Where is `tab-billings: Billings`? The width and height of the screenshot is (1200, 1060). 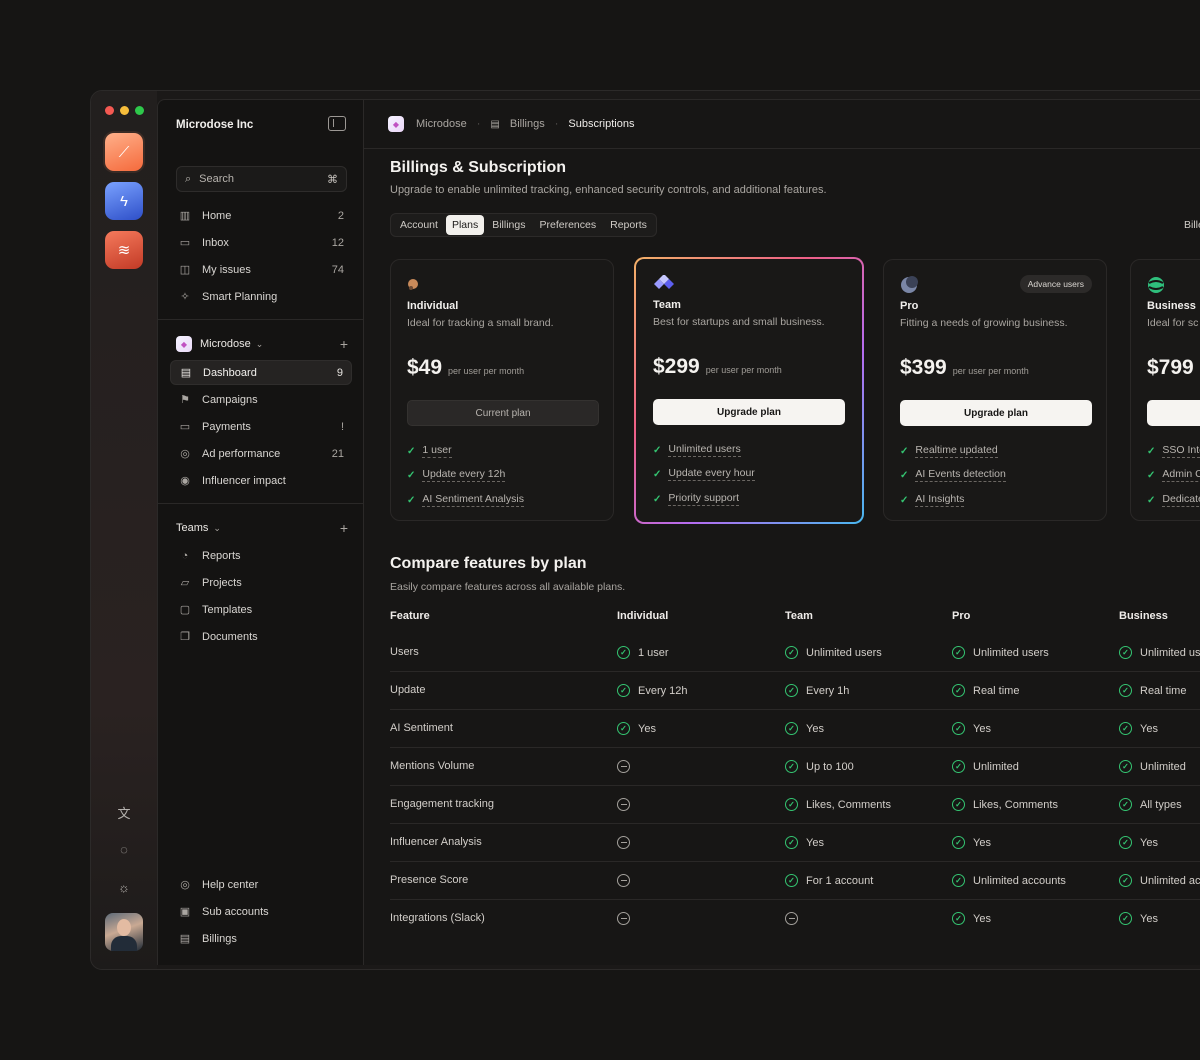
tab-billings: Billings is located at coordinates (508, 225).